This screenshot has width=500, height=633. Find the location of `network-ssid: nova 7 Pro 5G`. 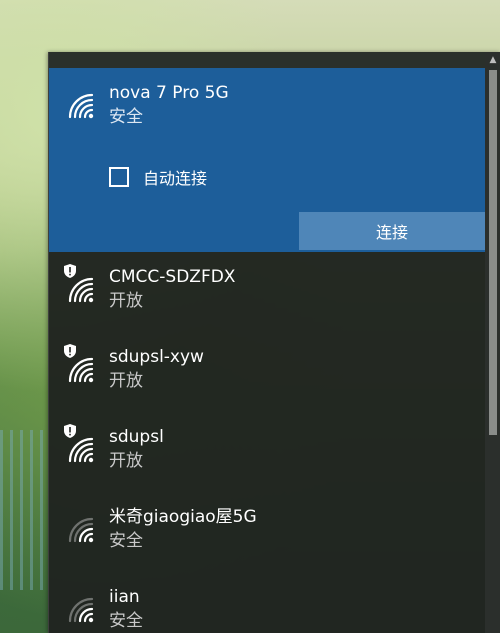

network-ssid: nova 7 Pro 5G is located at coordinates (169, 93).